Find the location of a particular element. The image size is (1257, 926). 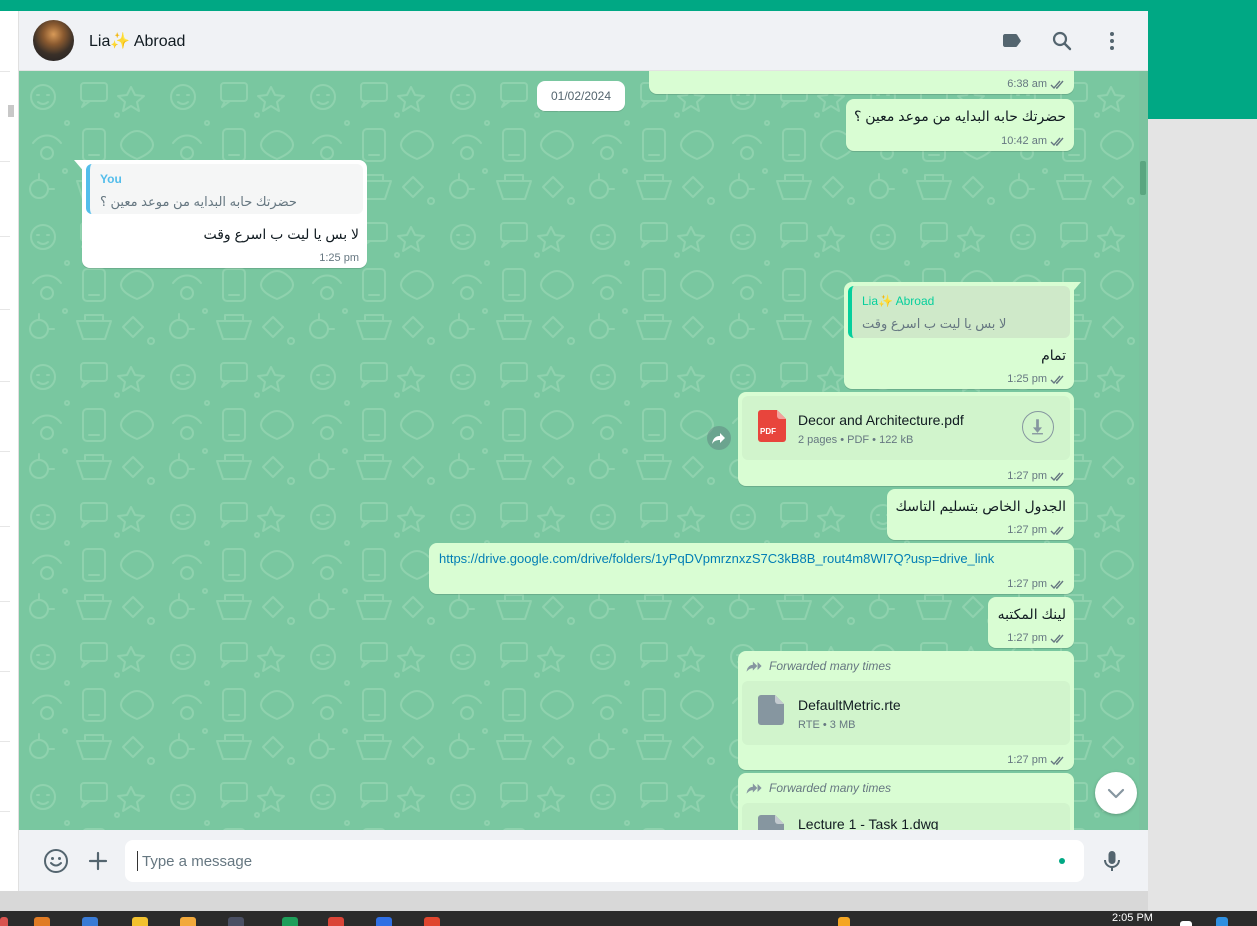

message-bubble-outgoing: 6:38 am is located at coordinates (861, 82).